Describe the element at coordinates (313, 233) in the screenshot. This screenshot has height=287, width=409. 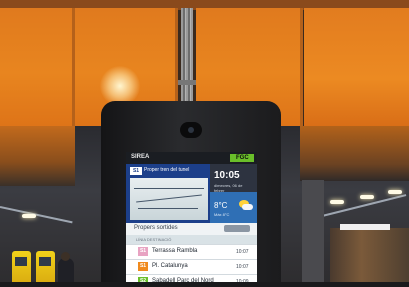
I see `pillar` at that location.